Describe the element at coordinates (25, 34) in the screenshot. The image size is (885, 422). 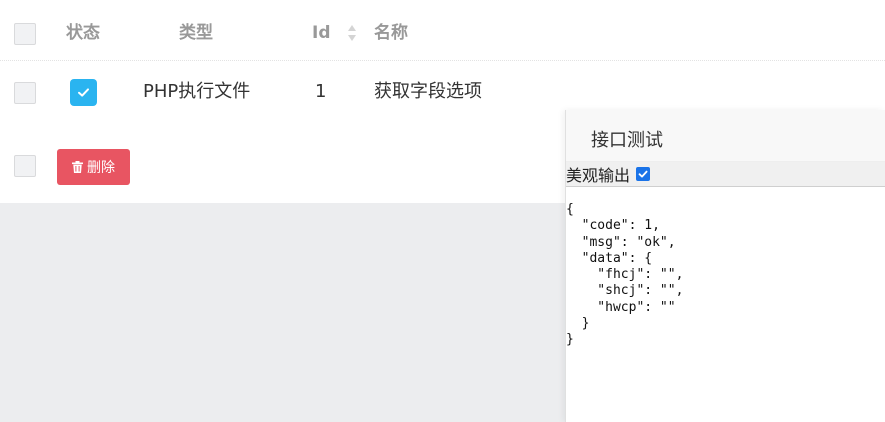
I see `select-all-checkbox` at that location.